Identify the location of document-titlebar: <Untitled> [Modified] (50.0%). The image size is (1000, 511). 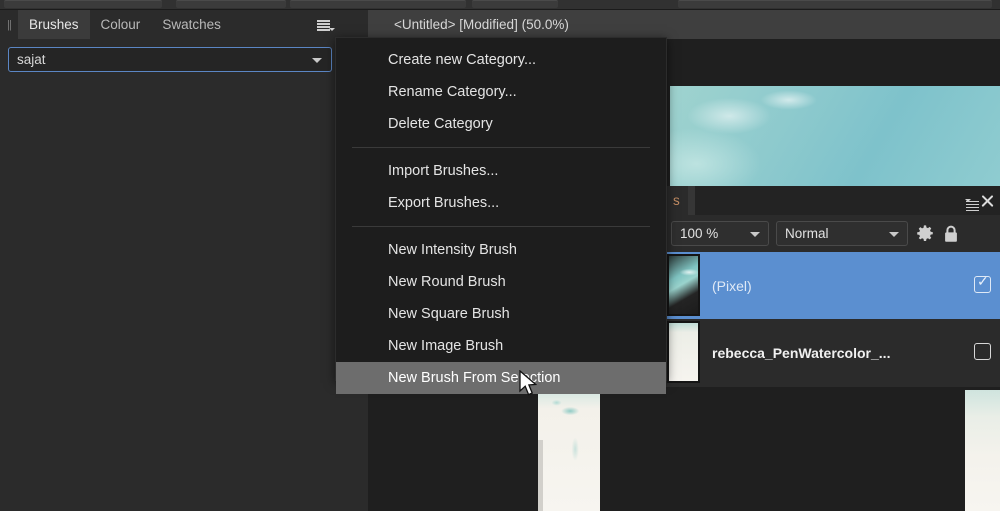
(684, 24).